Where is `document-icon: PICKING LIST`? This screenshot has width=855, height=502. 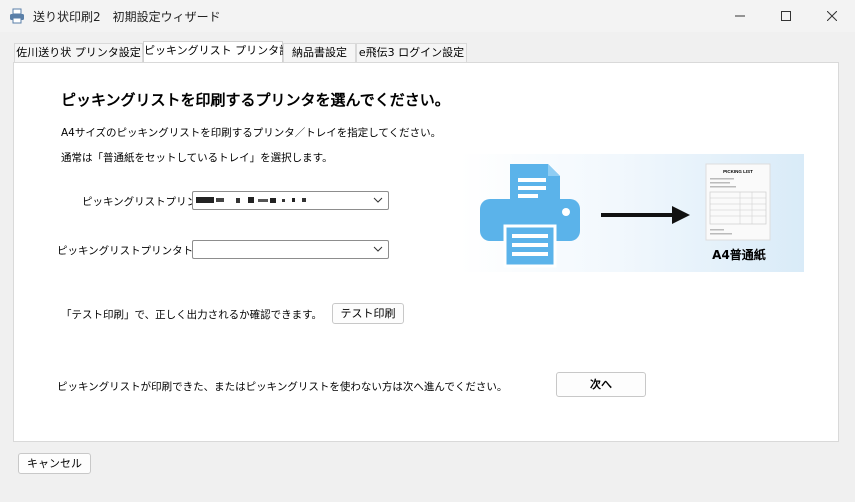 document-icon: PICKING LIST is located at coordinates (738, 202).